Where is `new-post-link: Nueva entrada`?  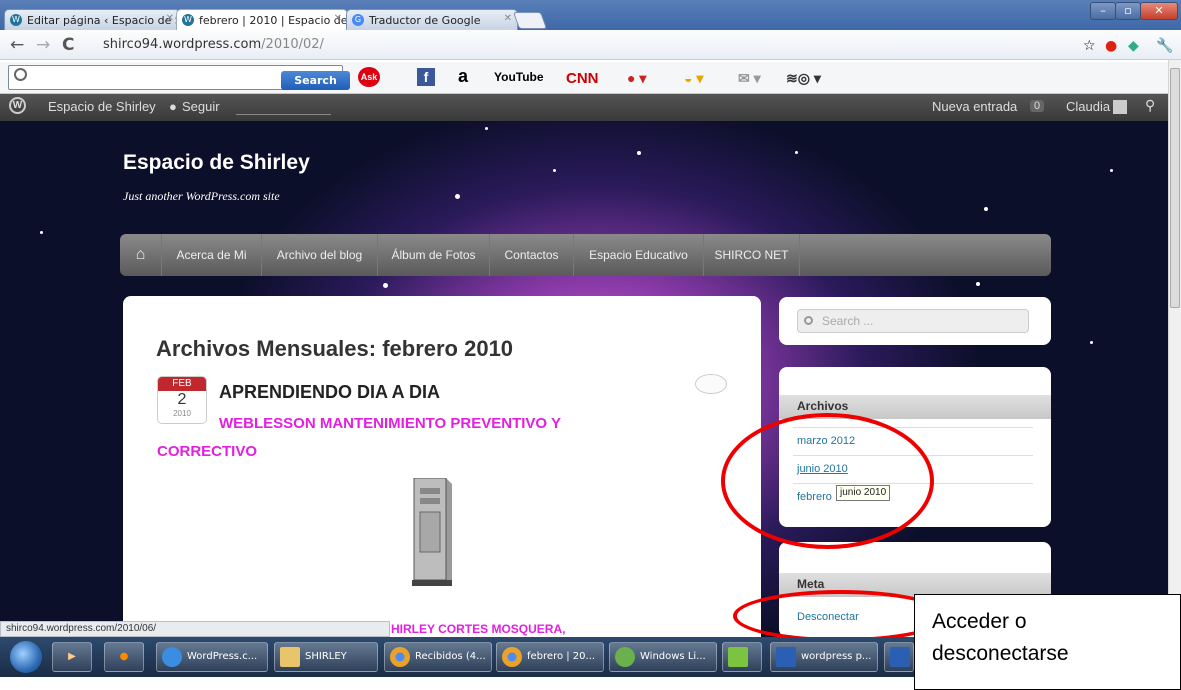 new-post-link: Nueva entrada is located at coordinates (974, 106).